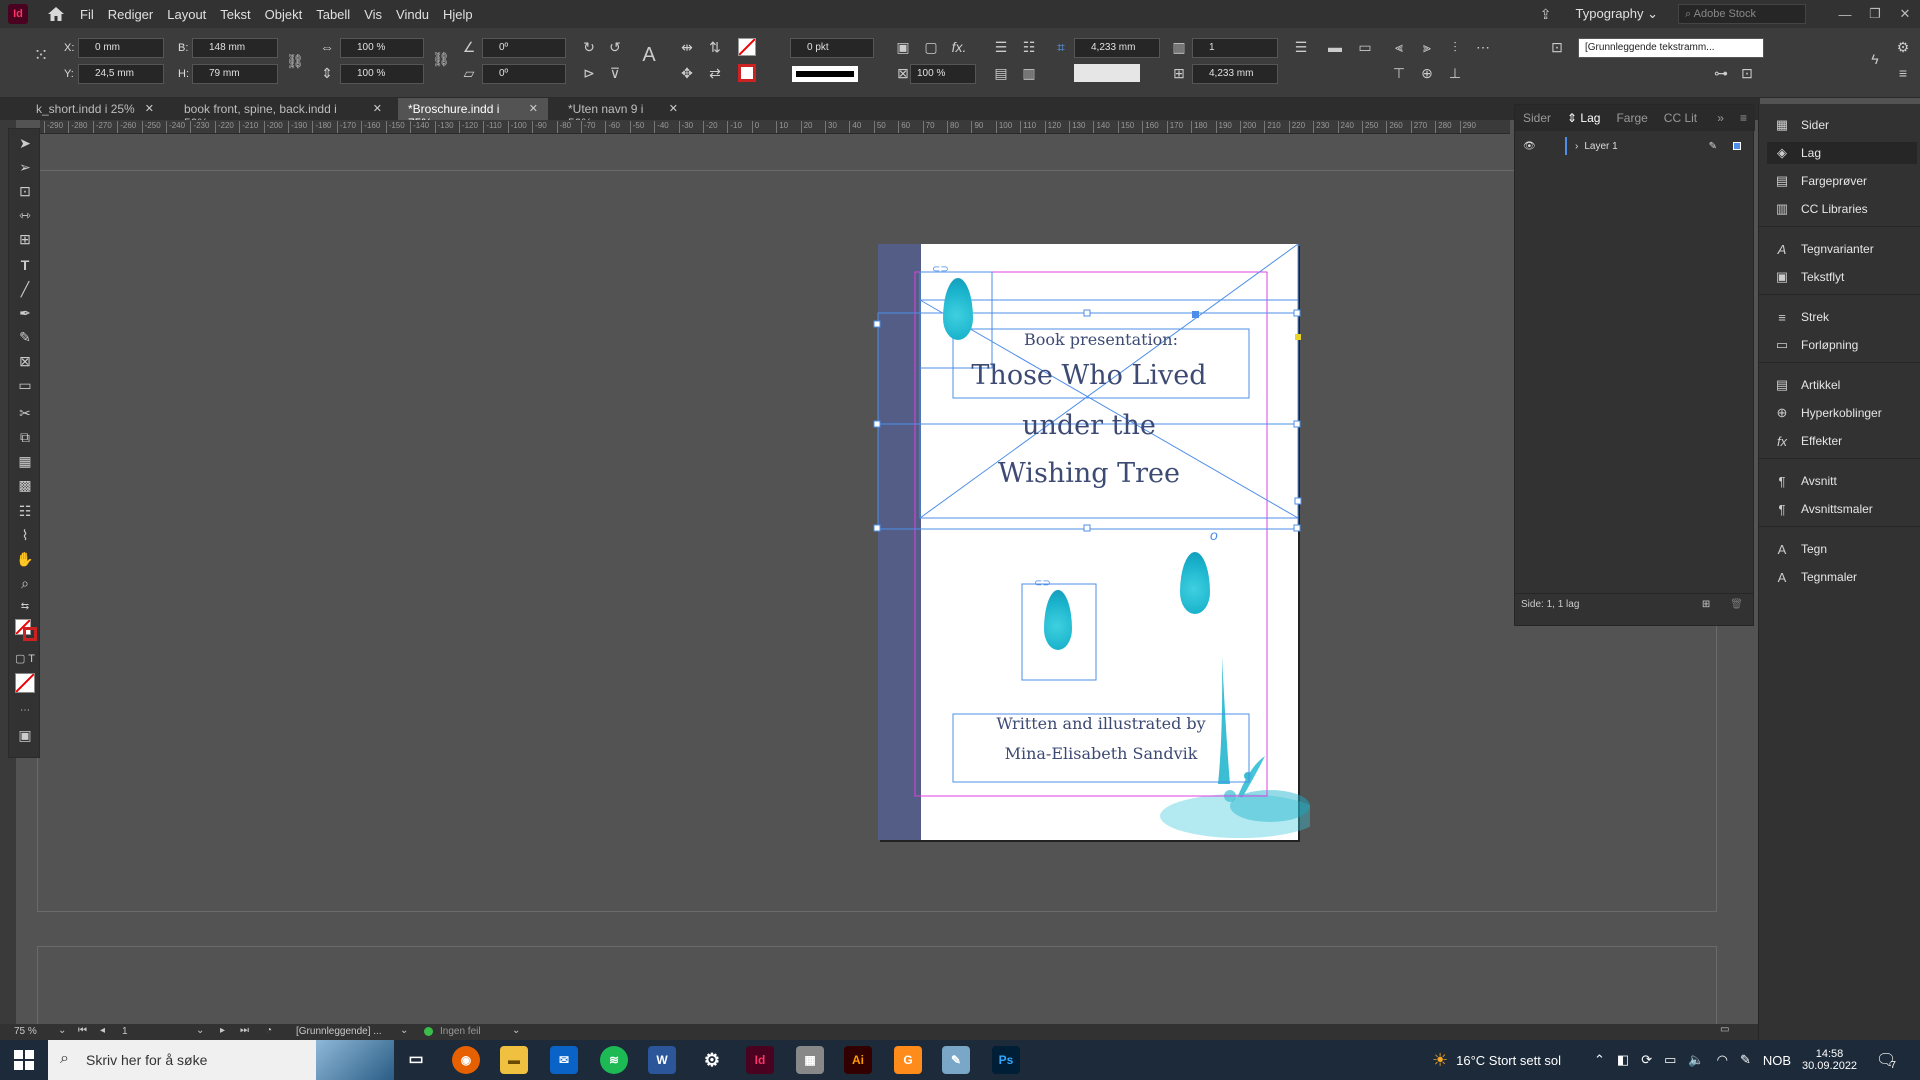 This screenshot has height=1080, width=1920. Describe the element at coordinates (524, 74) in the screenshot. I see `shear-field: 0º` at that location.